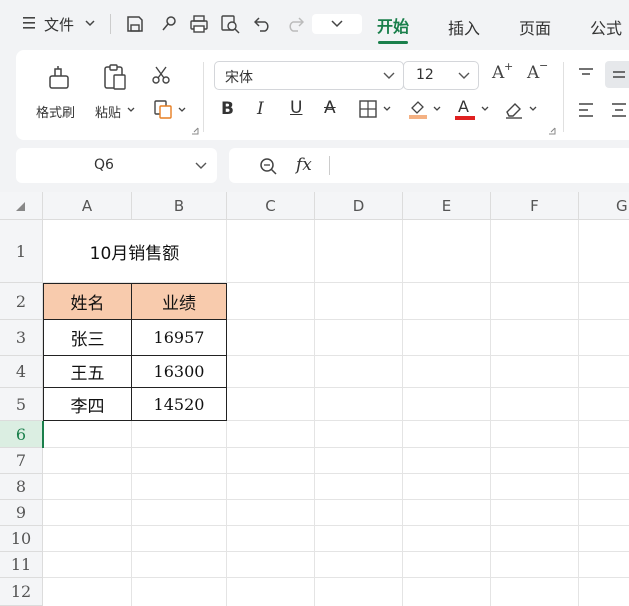  I want to click on clipboard-launcher-icon, so click(195, 131).